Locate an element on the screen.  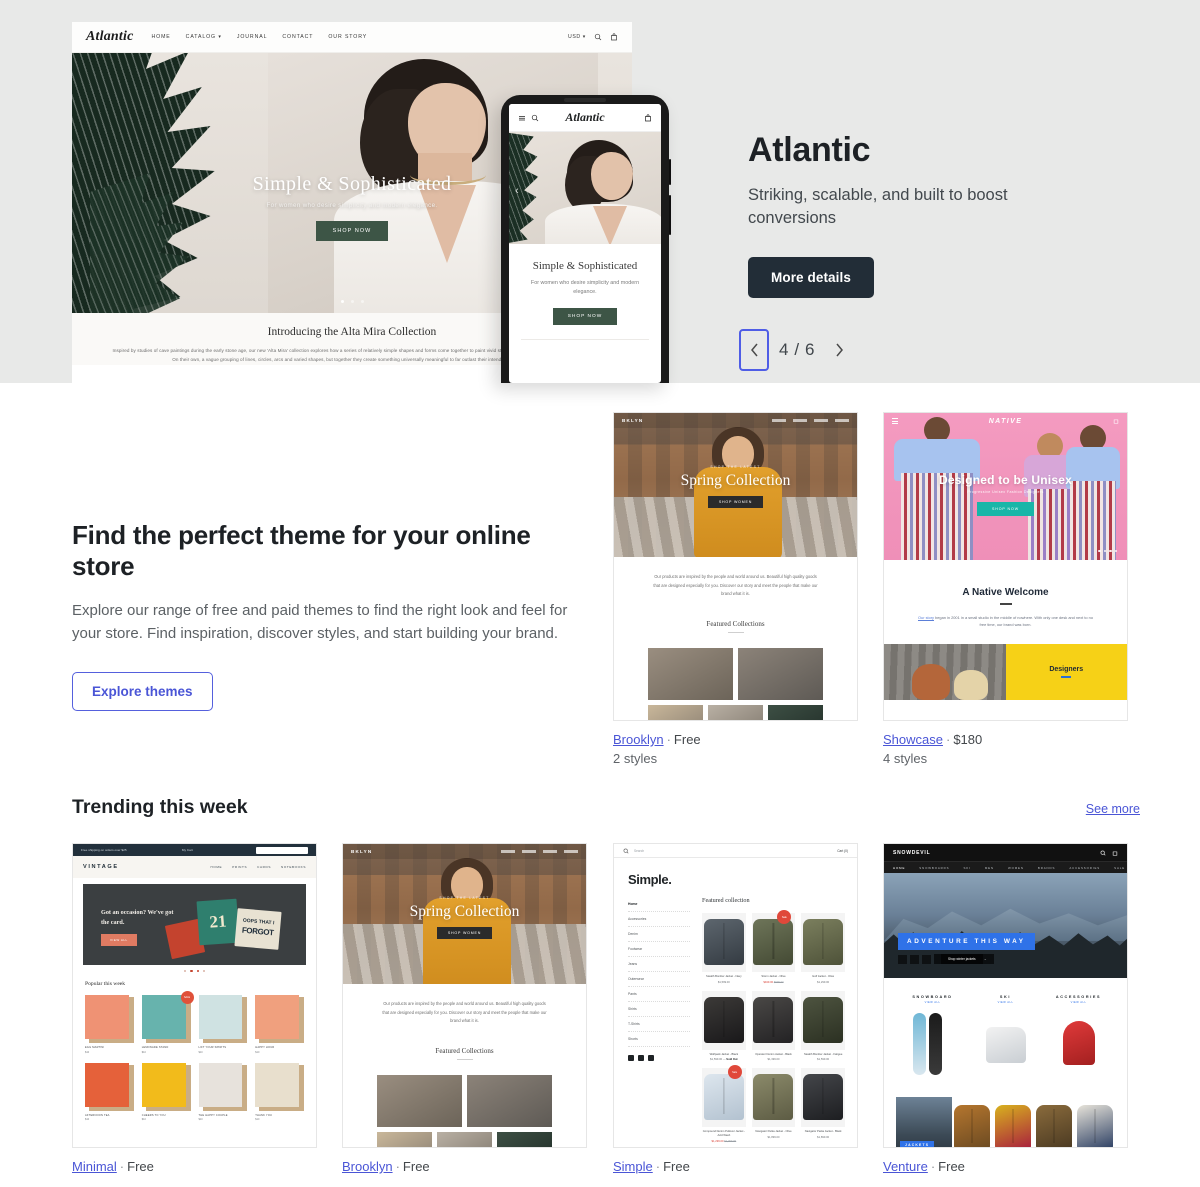
sp-sale-badge-2: Sale is located at coordinates (734, 1072).